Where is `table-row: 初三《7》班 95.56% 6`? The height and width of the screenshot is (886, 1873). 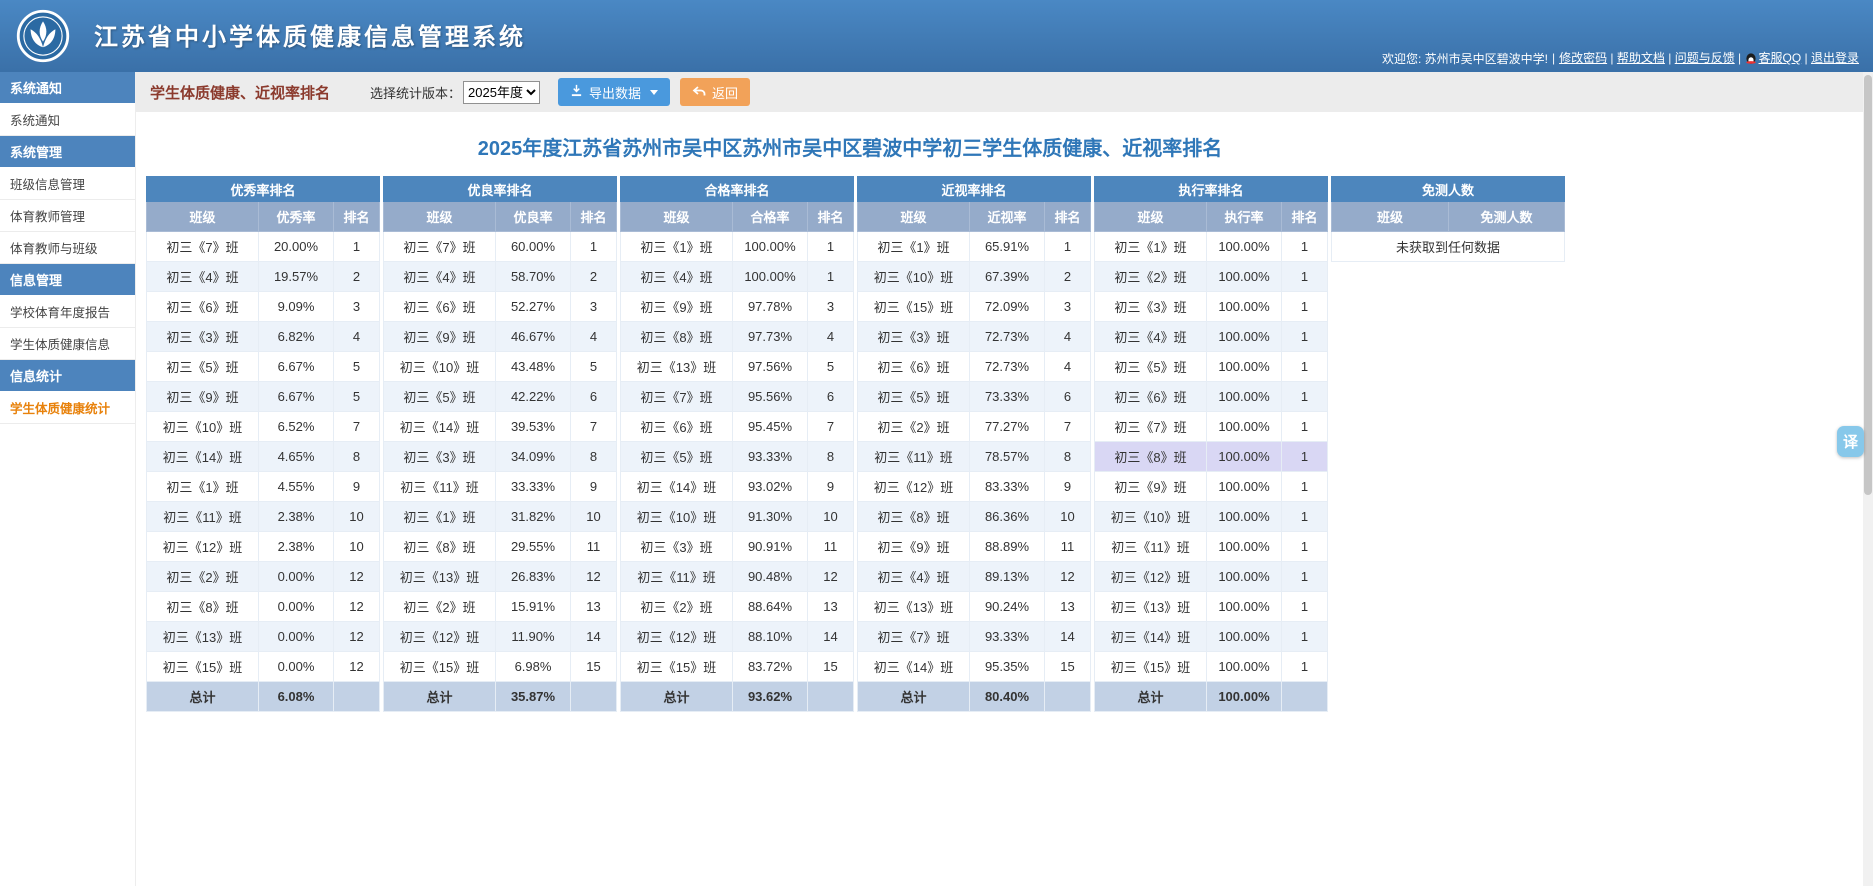
table-row: 初三《7》班 95.56% 6 is located at coordinates (737, 396).